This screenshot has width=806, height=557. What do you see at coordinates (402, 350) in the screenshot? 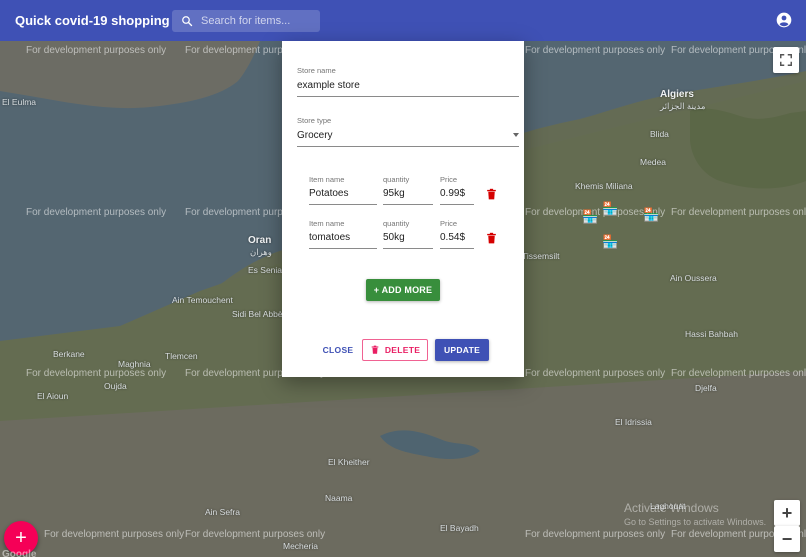
I see `delete-label: DELETE` at bounding box center [402, 350].